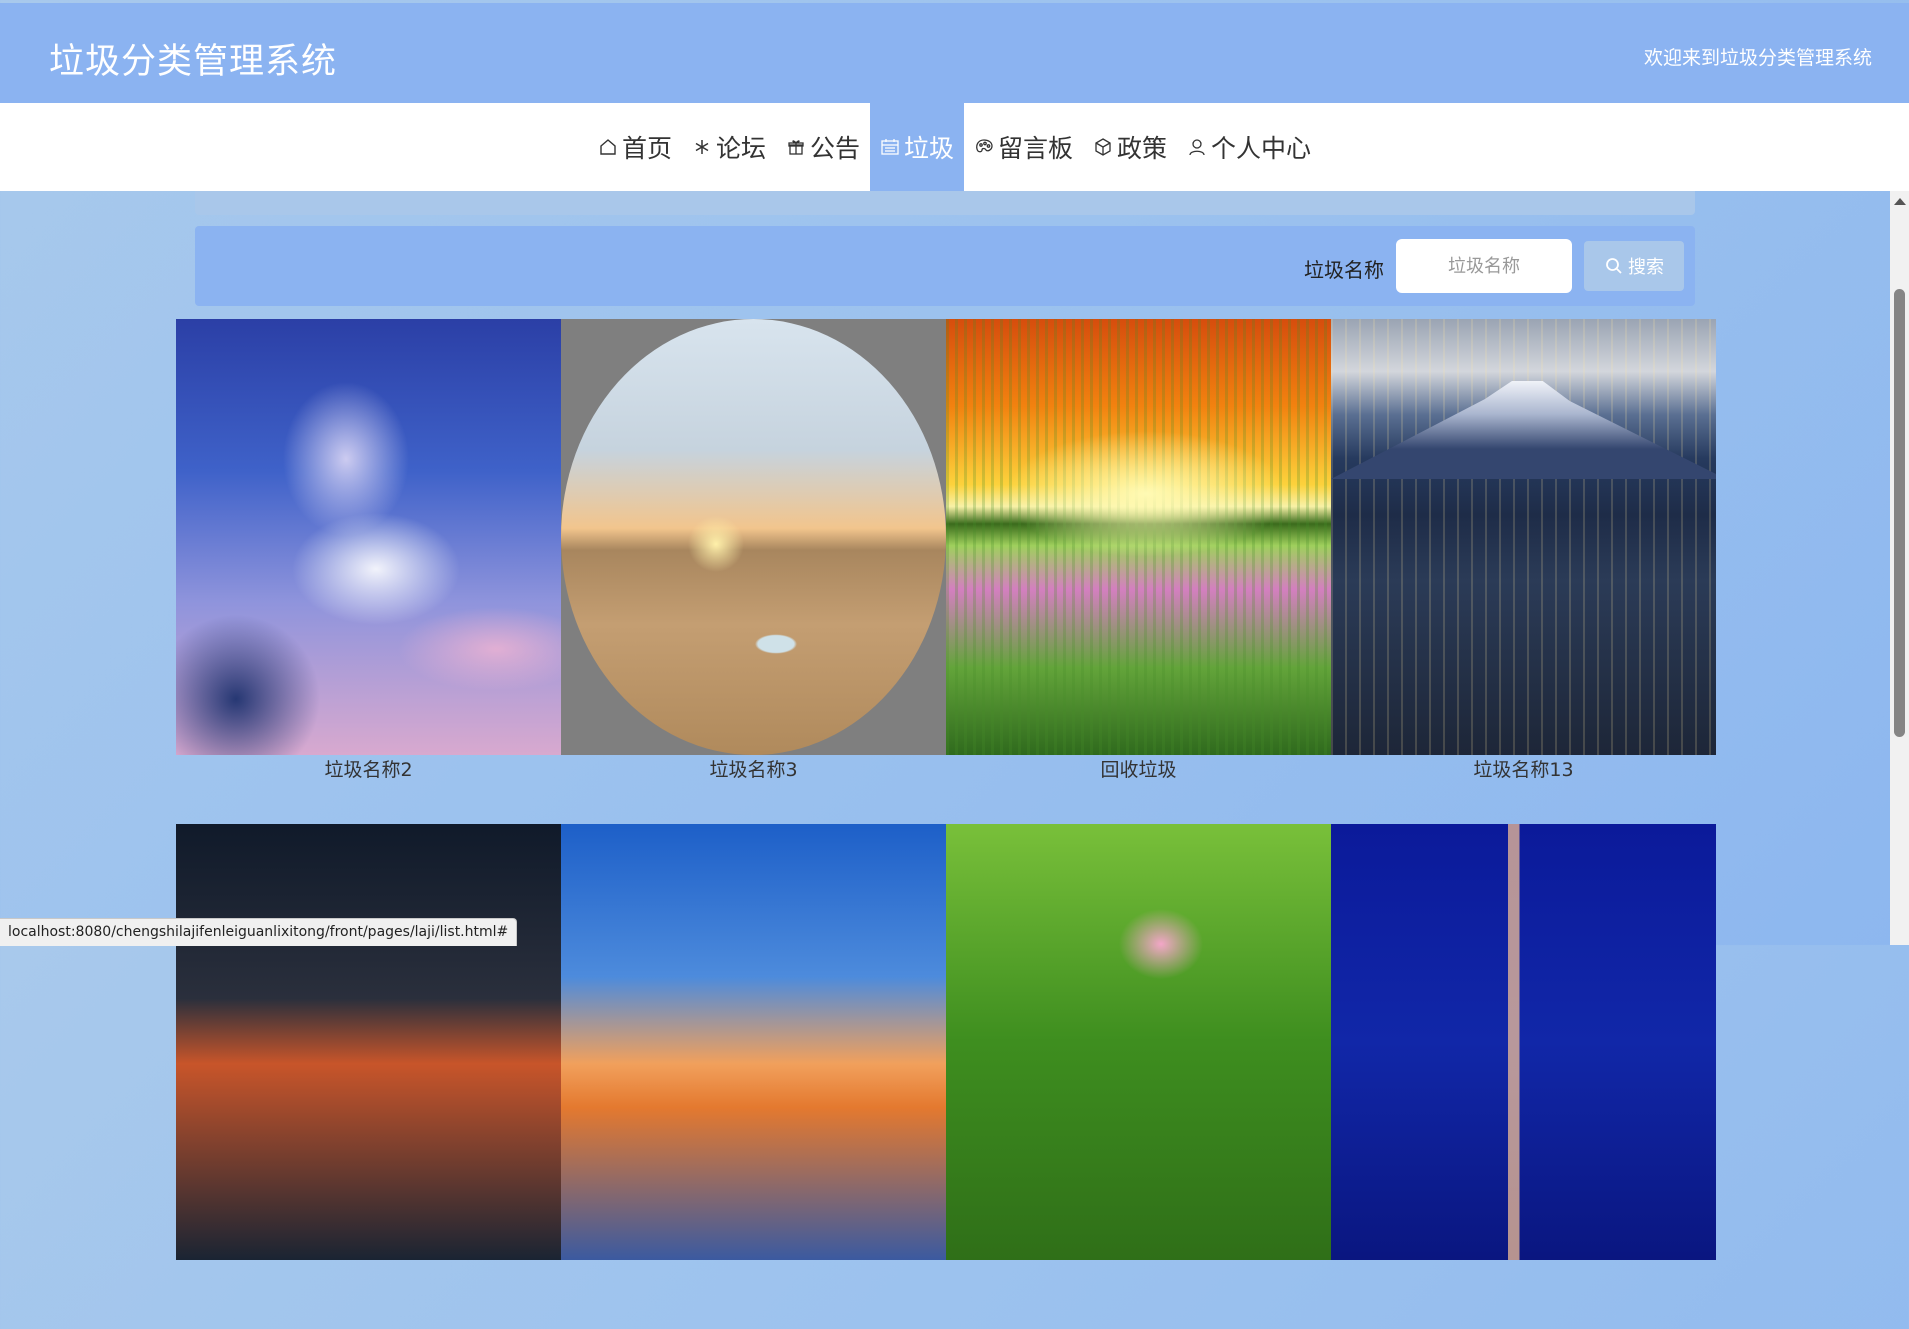 Image resolution: width=1909 pixels, height=1329 pixels. Describe the element at coordinates (890, 147) in the screenshot. I see `calendar-icon` at that location.